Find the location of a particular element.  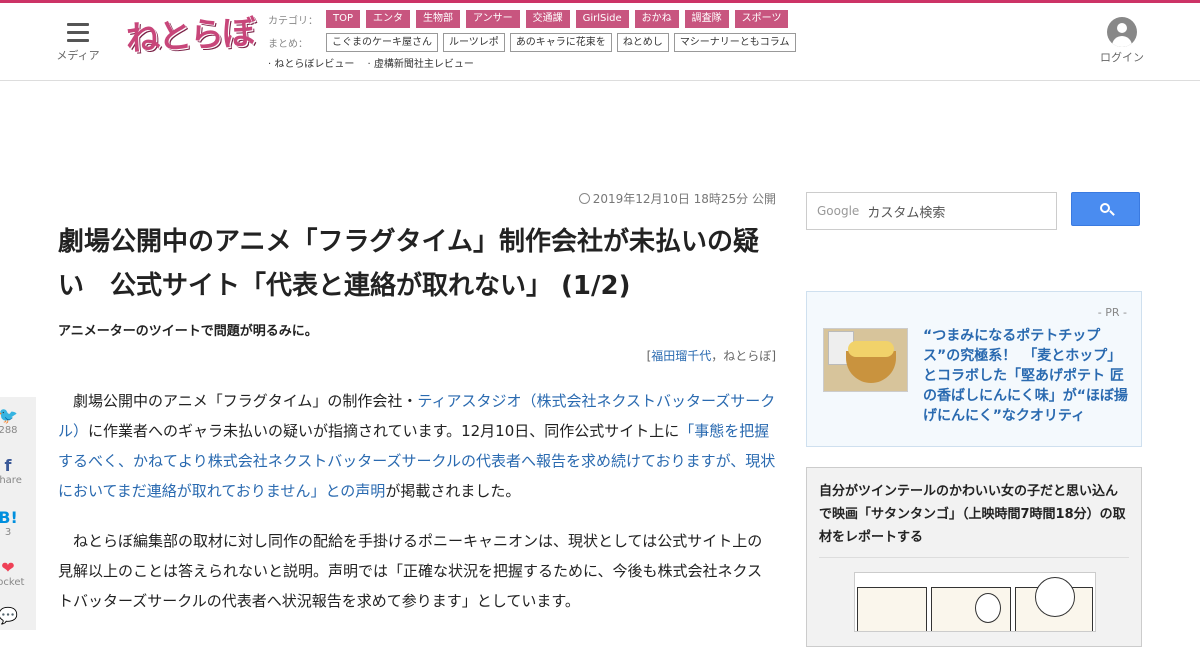

twitter-share-button: 🐦 288 is located at coordinates (13, 421).